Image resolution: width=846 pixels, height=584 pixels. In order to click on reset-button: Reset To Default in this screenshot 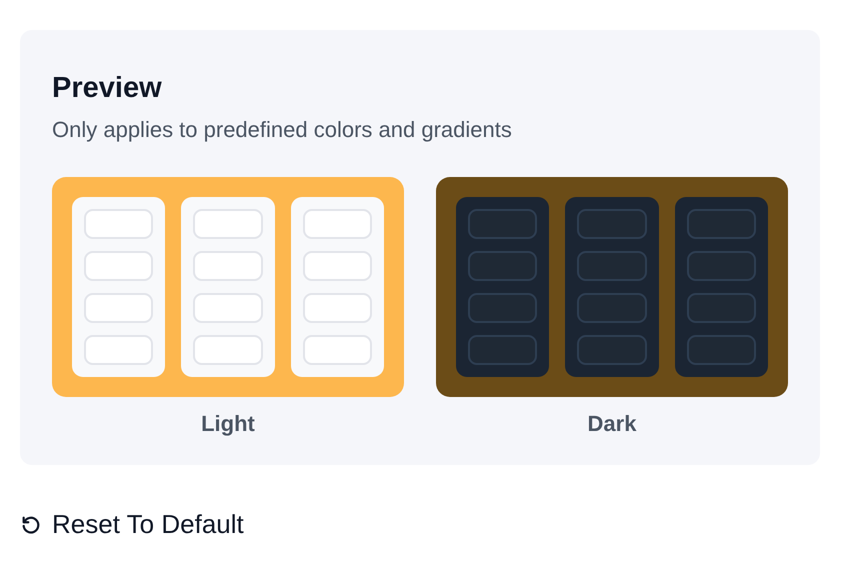, I will do `click(132, 524)`.